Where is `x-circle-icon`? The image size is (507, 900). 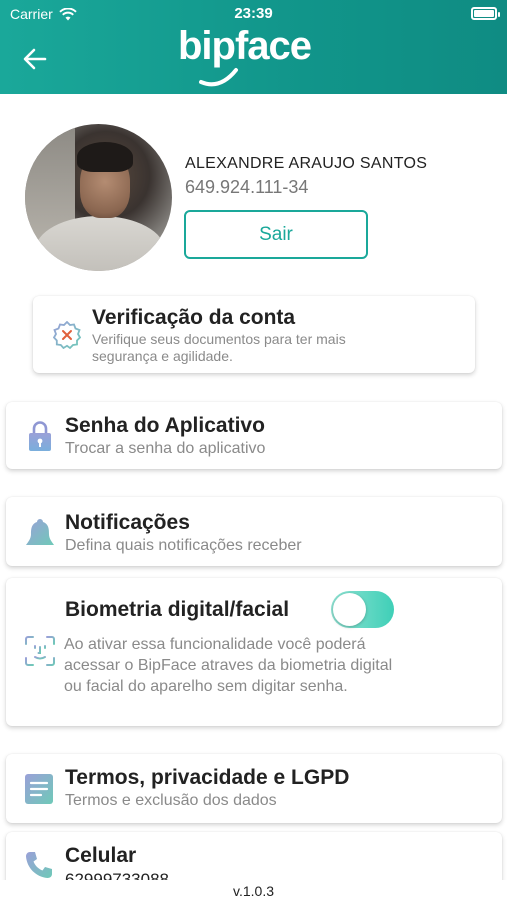 x-circle-icon is located at coordinates (67, 335).